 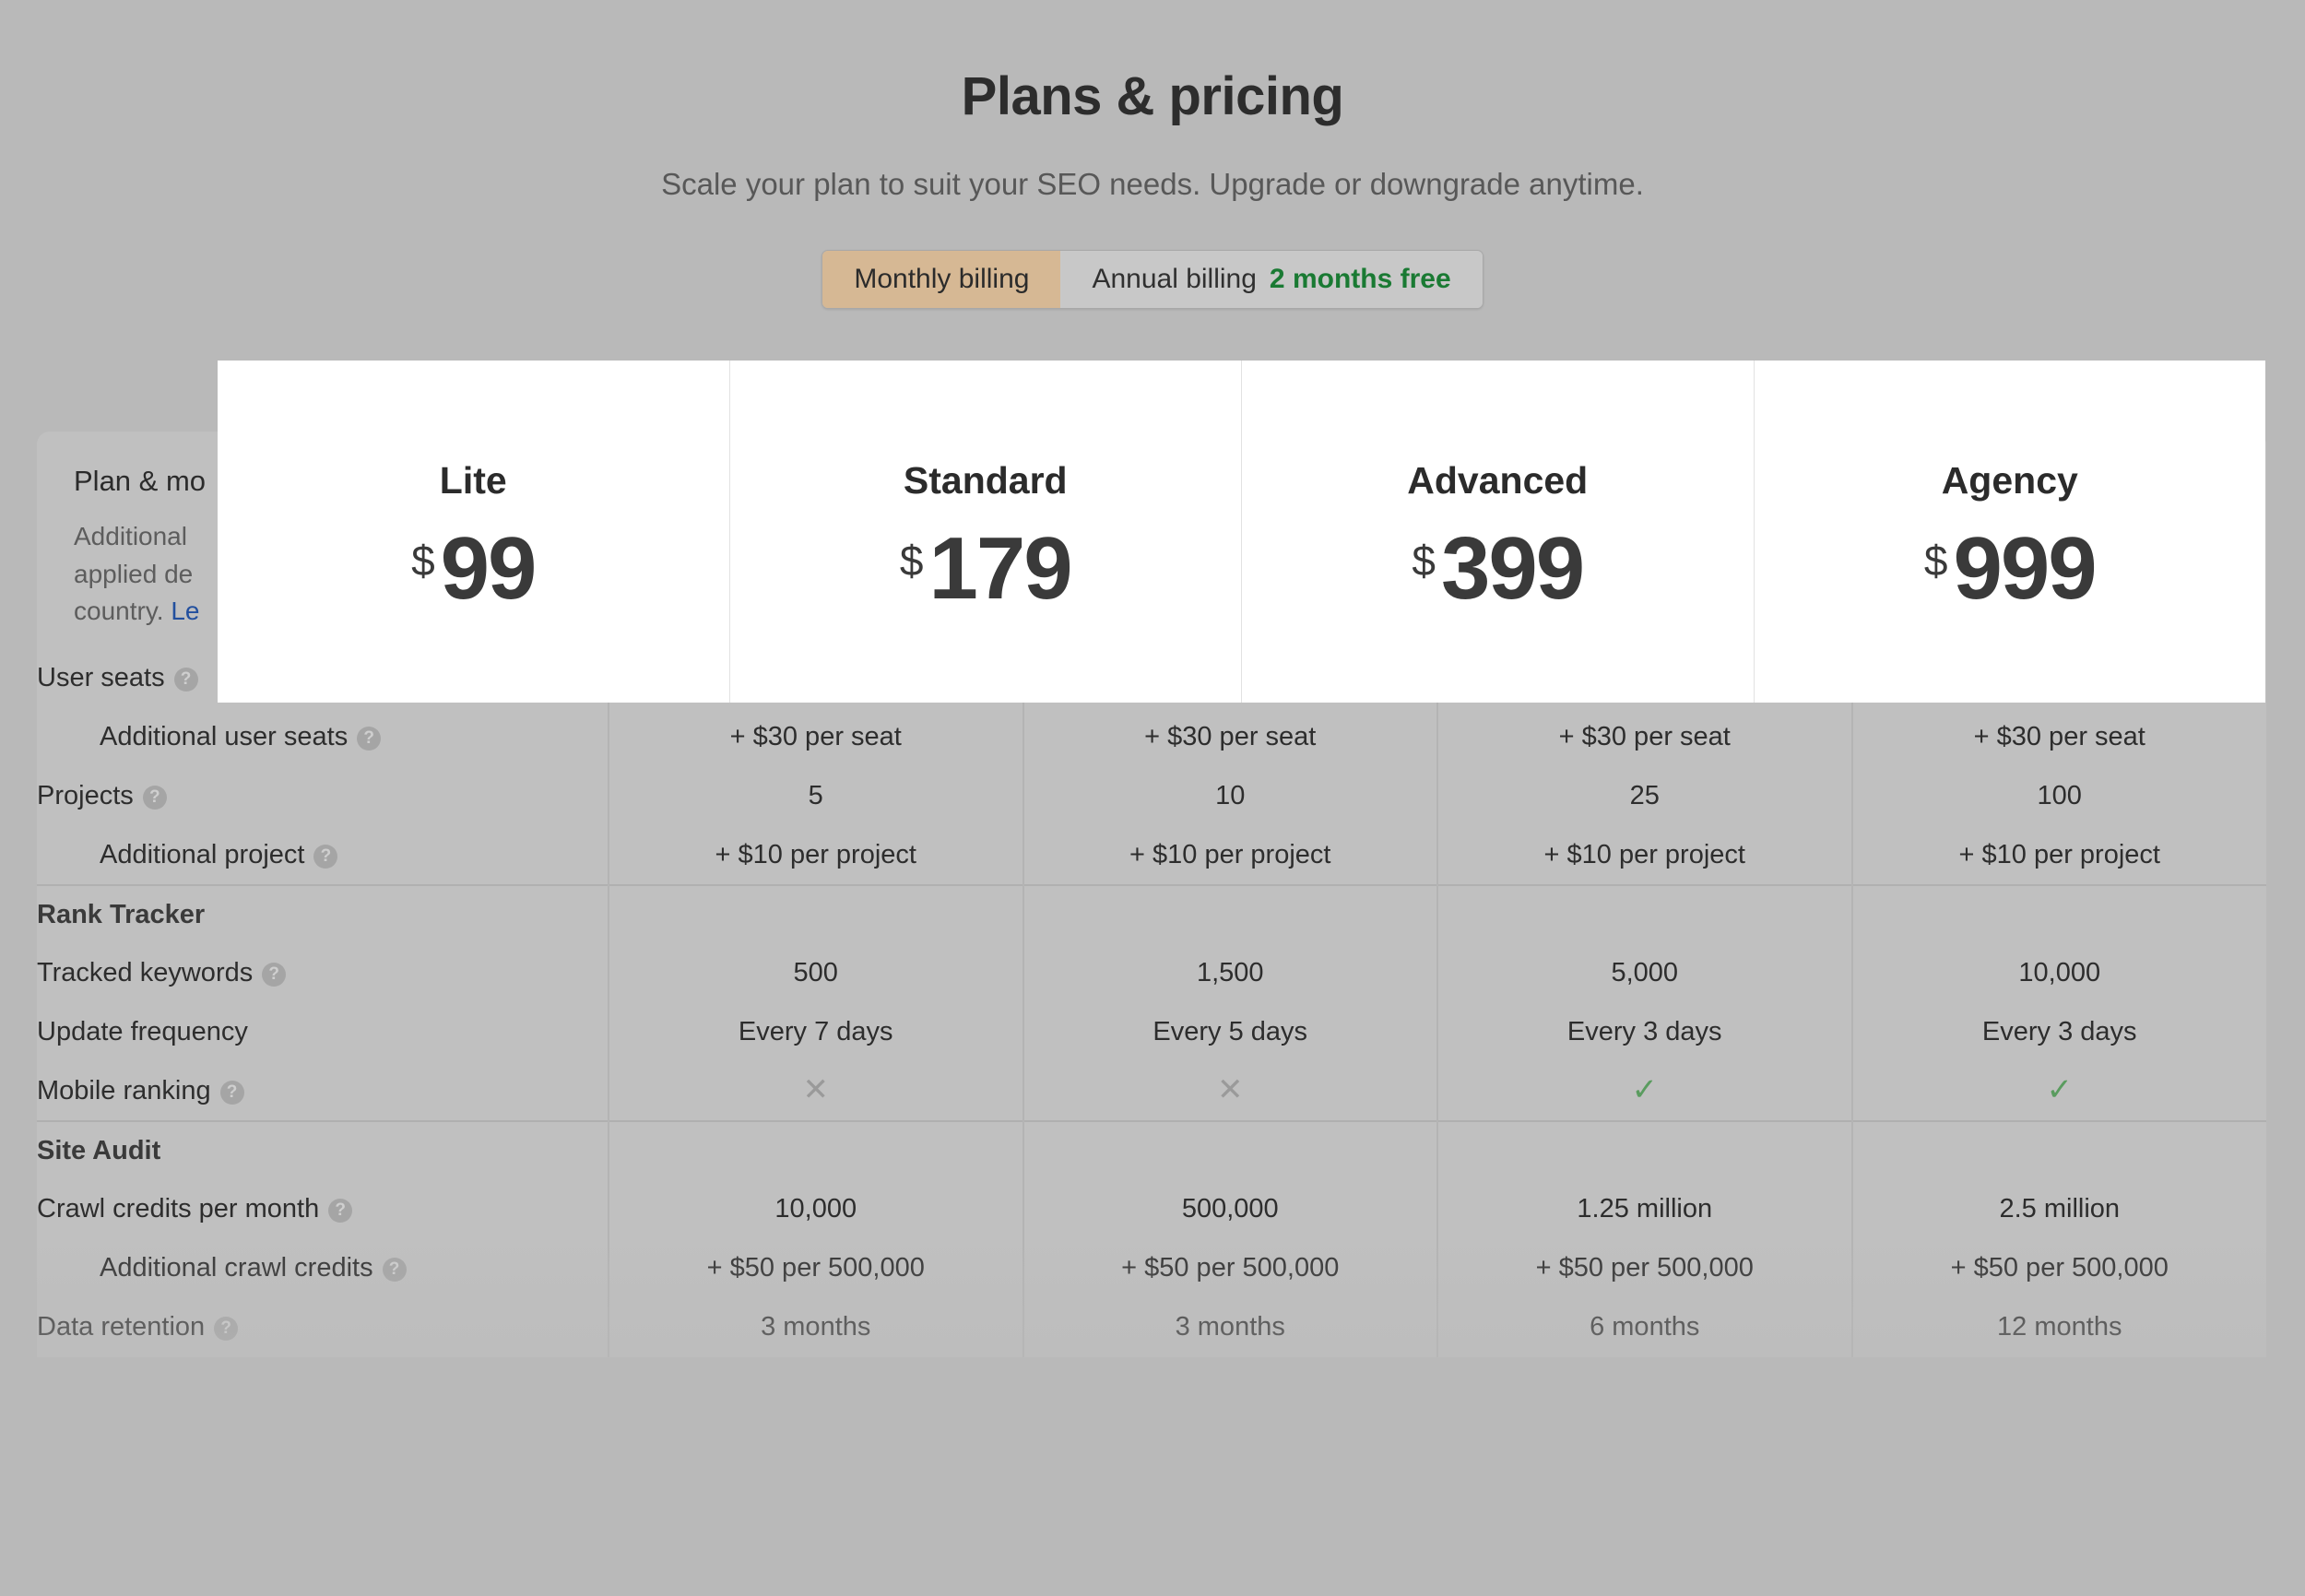 I want to click on feature-label-cell: Tracked keywords?, so click(x=323, y=973).